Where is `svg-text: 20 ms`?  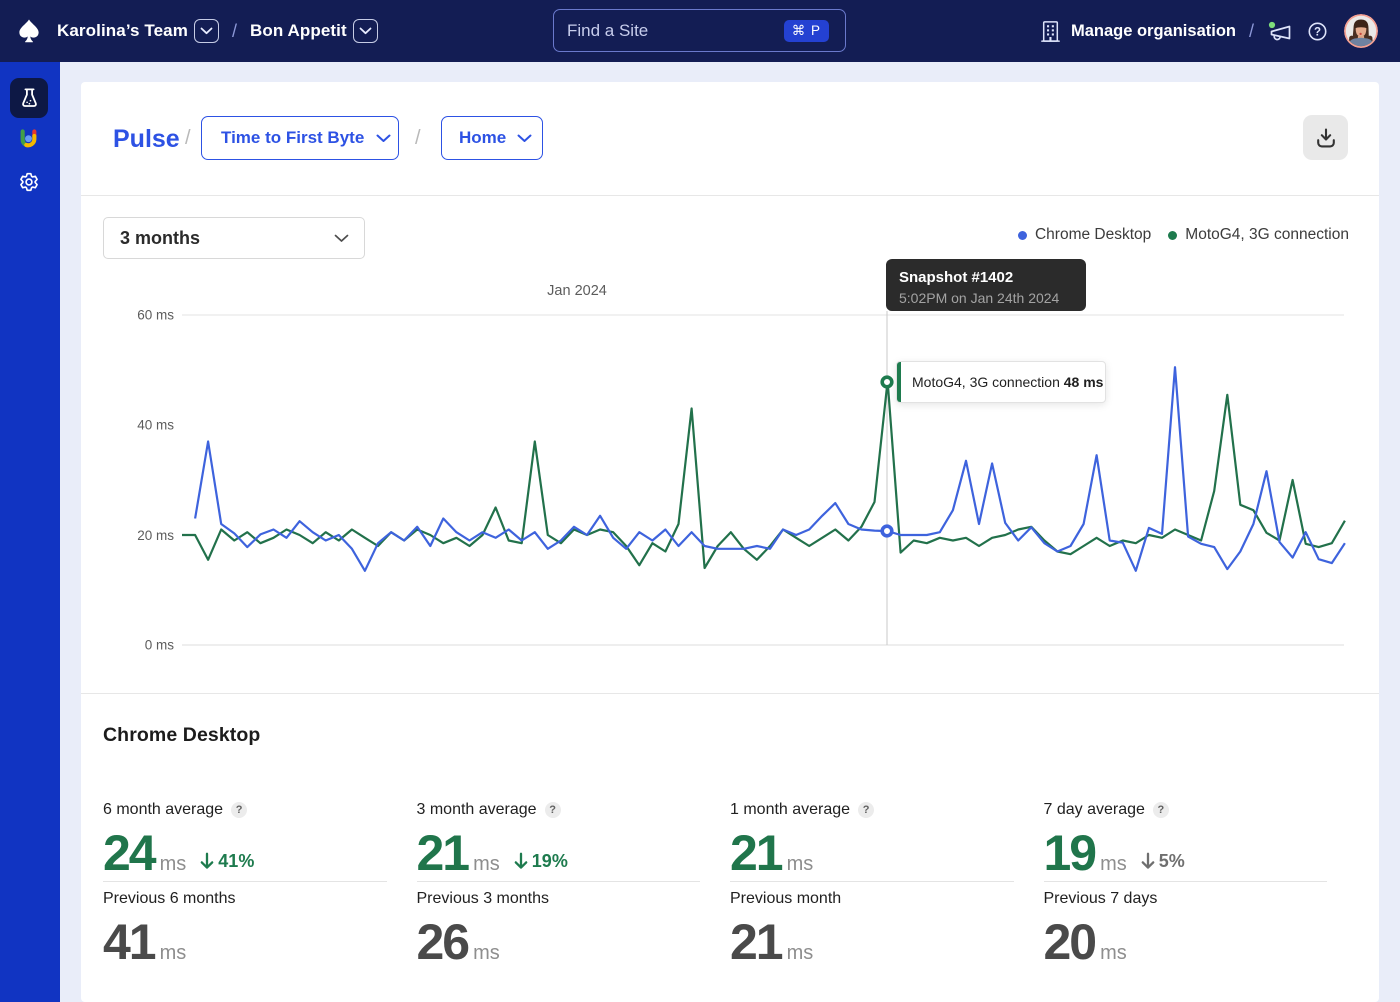 svg-text: 20 ms is located at coordinates (155, 535).